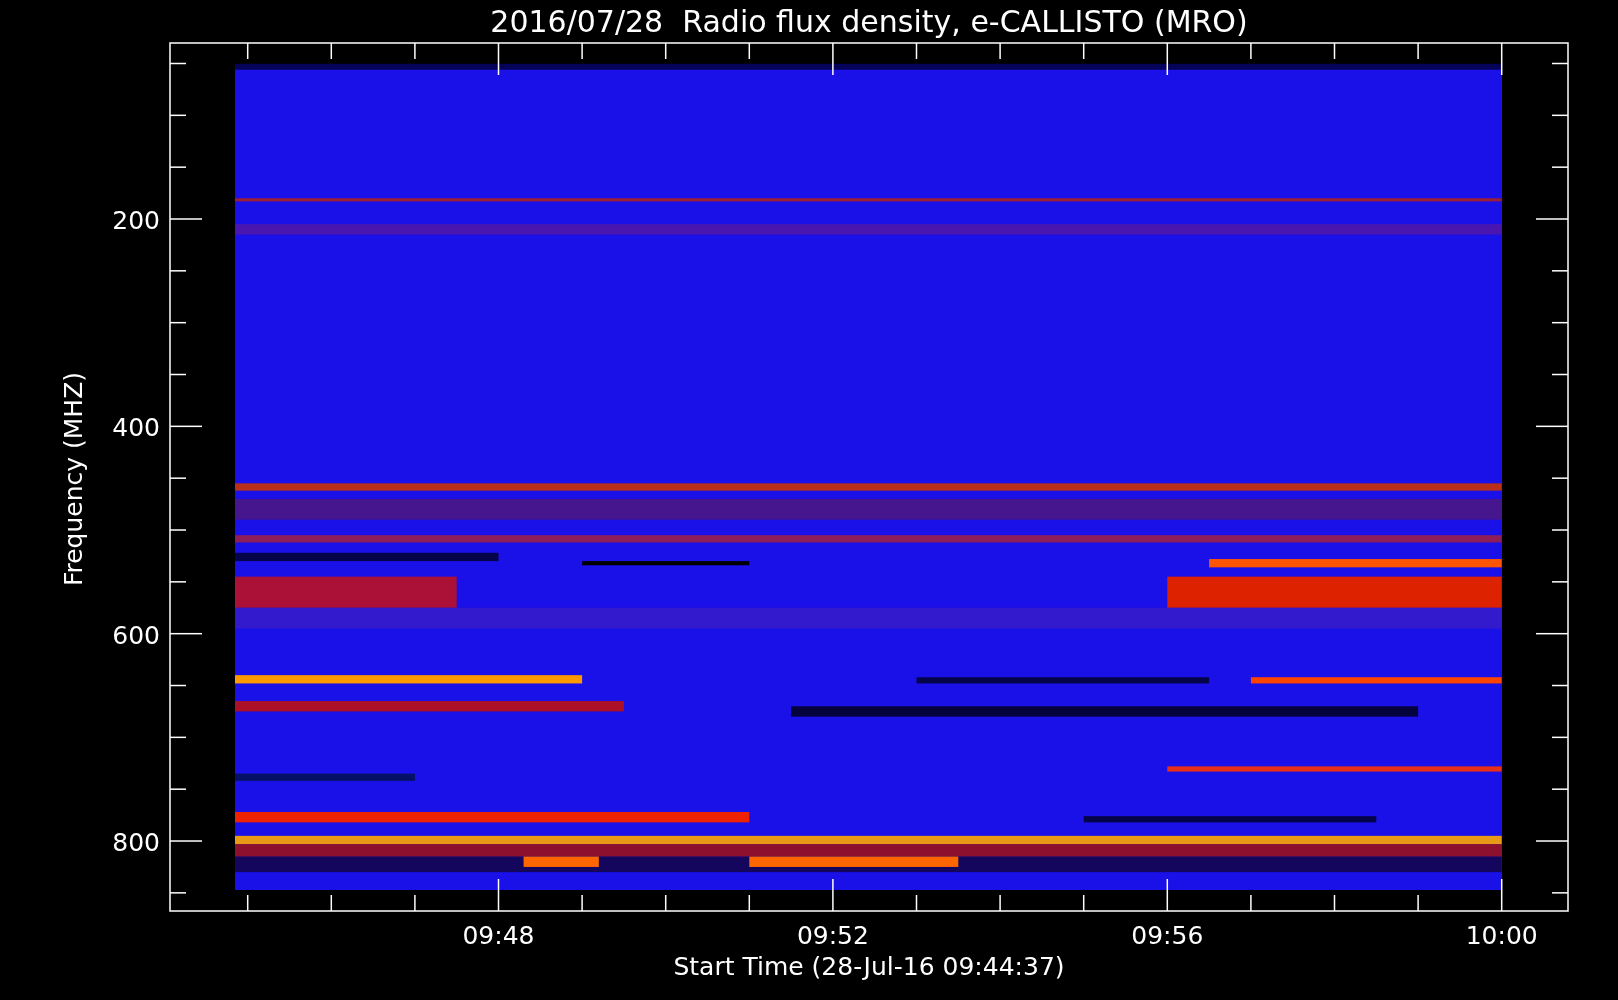 Image resolution: width=1618 pixels, height=1000 pixels. What do you see at coordinates (73, 479) in the screenshot?
I see `axis-label: Frequency (MHZ)` at bounding box center [73, 479].